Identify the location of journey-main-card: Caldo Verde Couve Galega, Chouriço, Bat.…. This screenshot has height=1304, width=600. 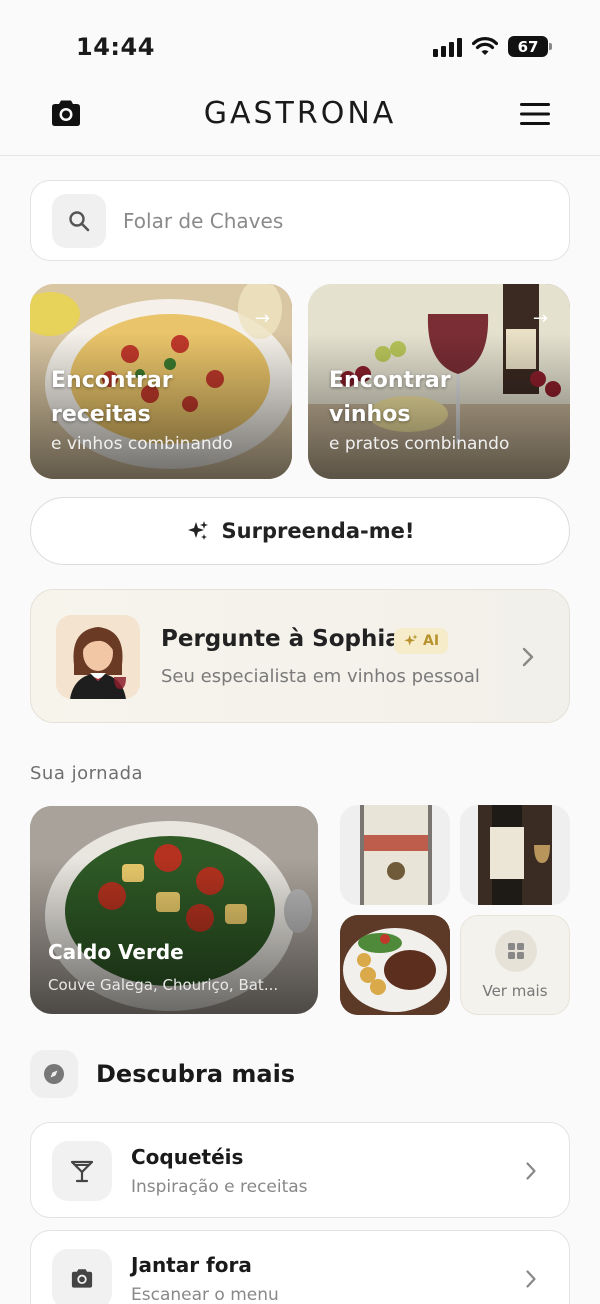
(174, 910).